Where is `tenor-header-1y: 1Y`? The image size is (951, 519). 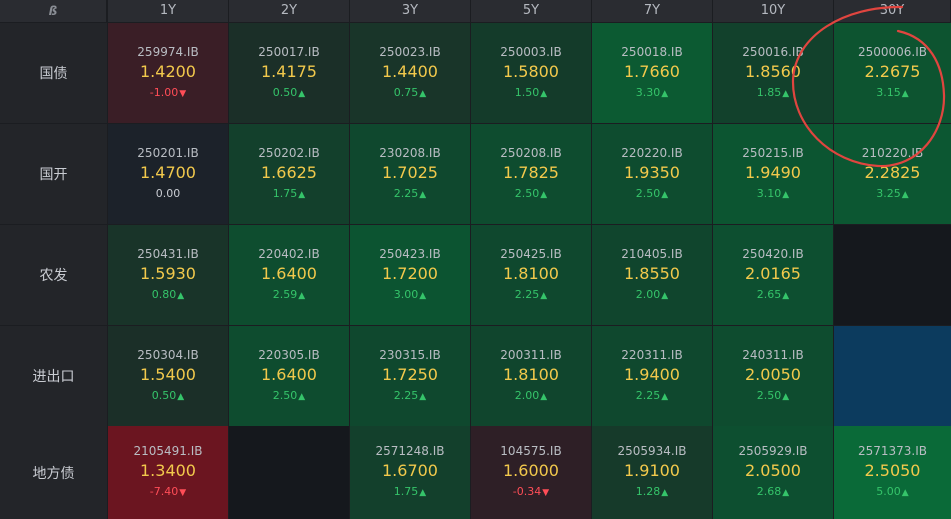 tenor-header-1y: 1Y is located at coordinates (168, 11).